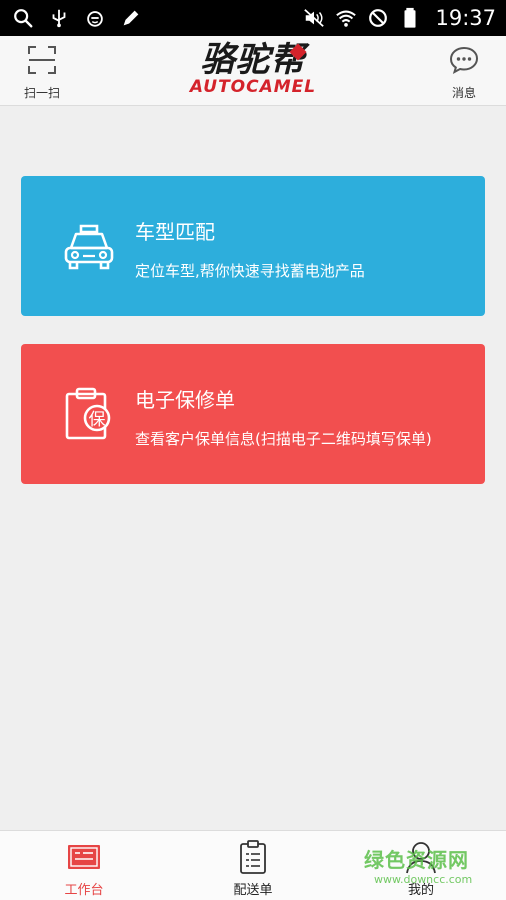 This screenshot has height=900, width=506. What do you see at coordinates (410, 18) in the screenshot?
I see `battery-icon` at bounding box center [410, 18].